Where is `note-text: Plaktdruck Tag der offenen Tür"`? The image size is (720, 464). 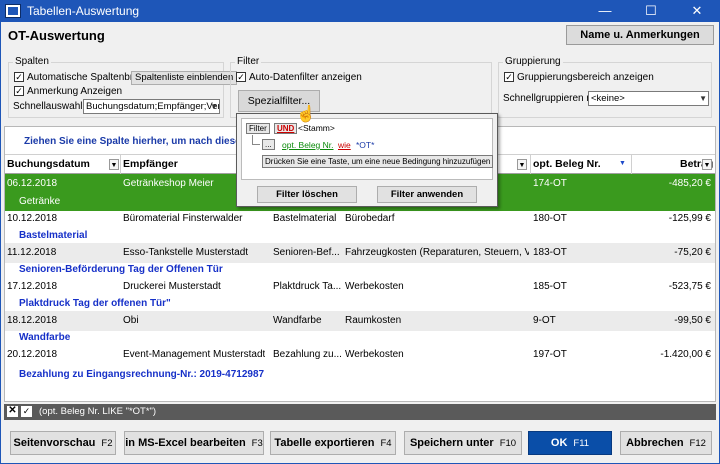
note-text: Plaktdruck Tag der offenen Tür" is located at coordinates (95, 303).